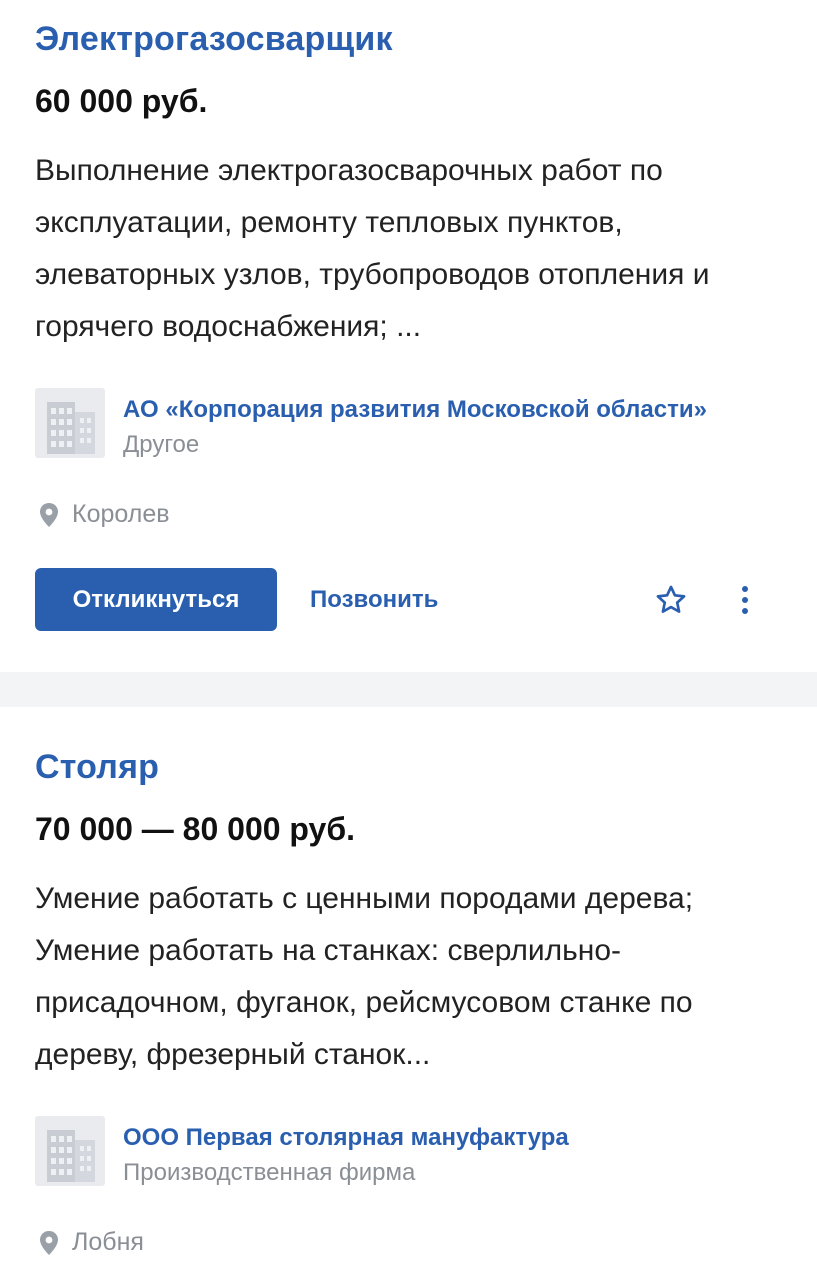 The height and width of the screenshot is (1280, 817). I want to click on vacancy-salary: 70 000 — 80 000 руб., so click(195, 829).